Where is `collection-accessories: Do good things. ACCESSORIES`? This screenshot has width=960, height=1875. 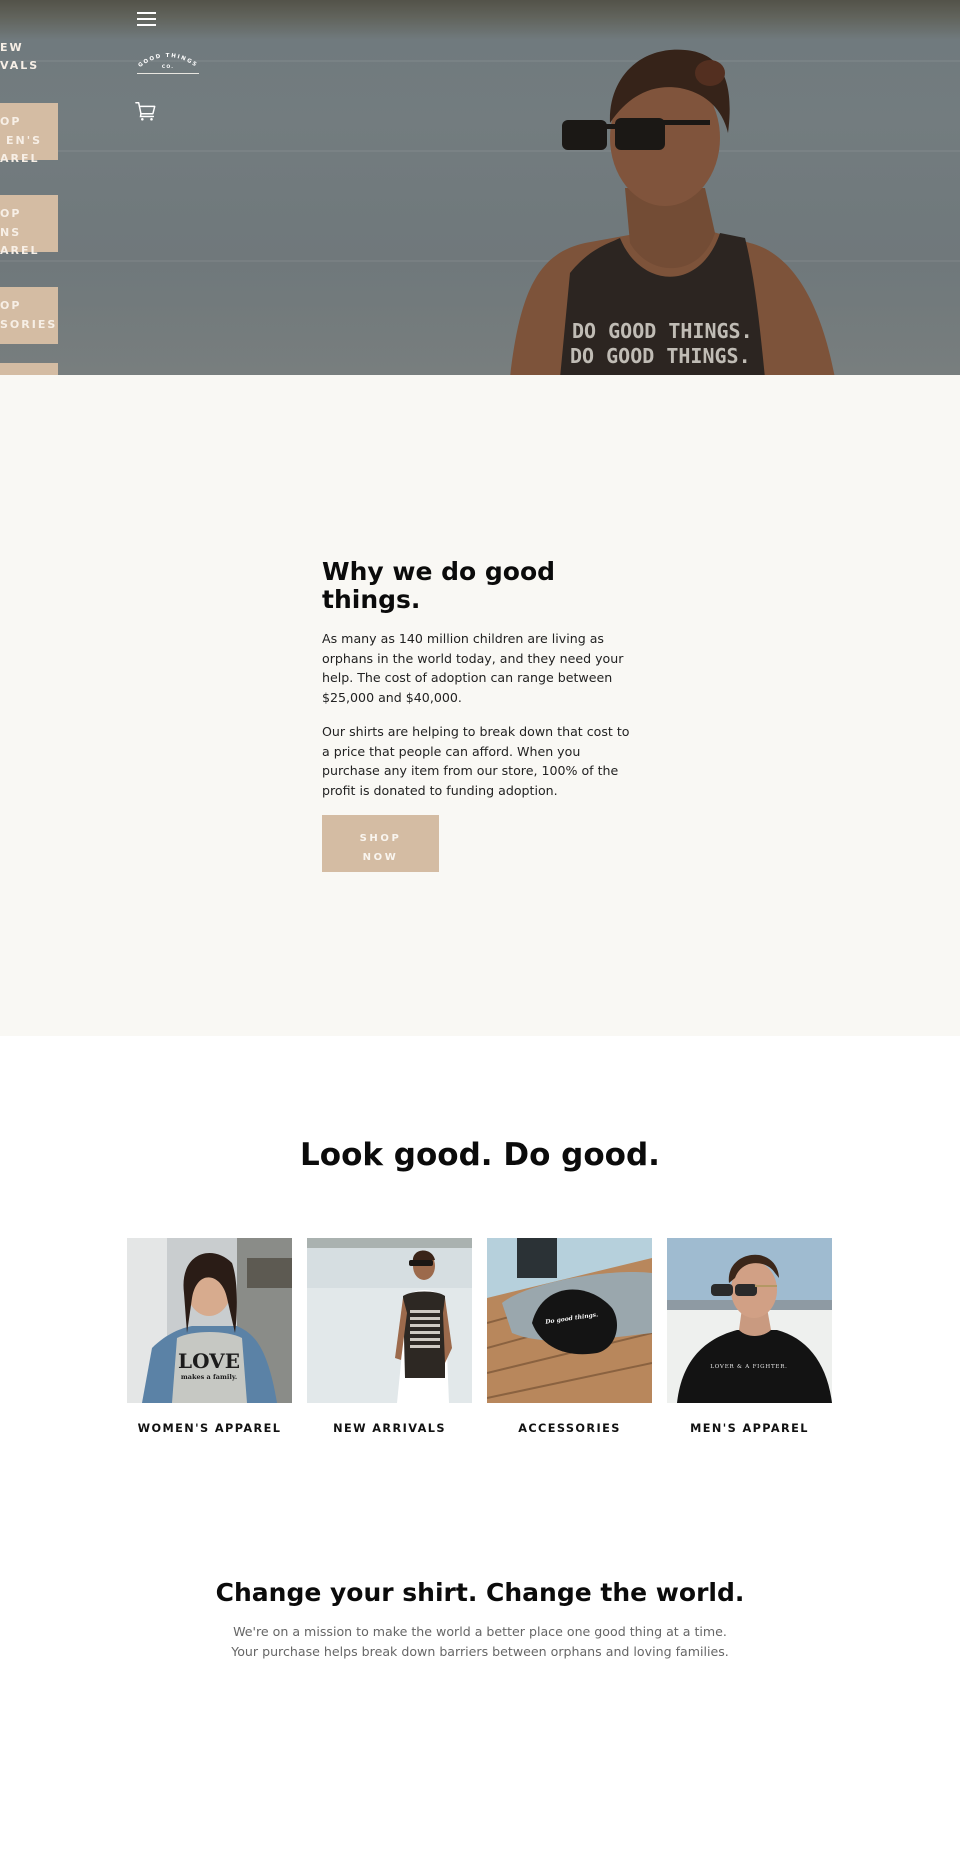 collection-accessories: Do good things. ACCESSORIES is located at coordinates (569, 1336).